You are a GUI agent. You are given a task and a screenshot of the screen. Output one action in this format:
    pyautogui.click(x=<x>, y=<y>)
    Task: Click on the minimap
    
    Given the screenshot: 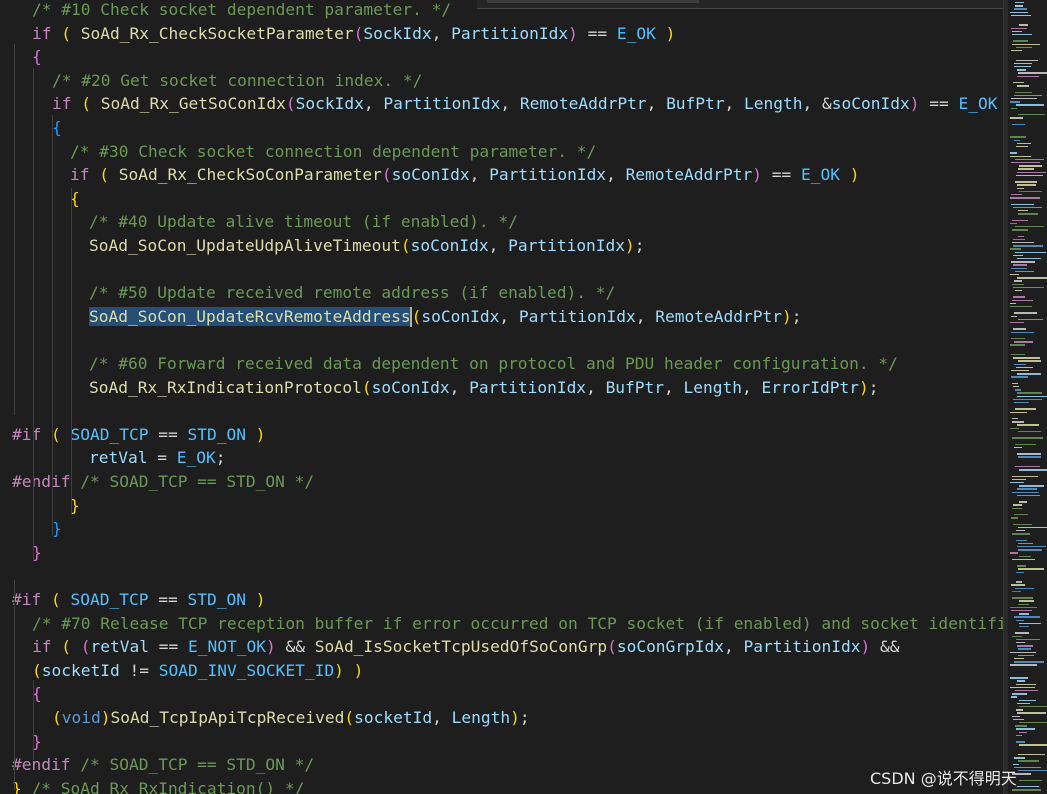 What is the action you would take?
    pyautogui.click(x=1027, y=397)
    